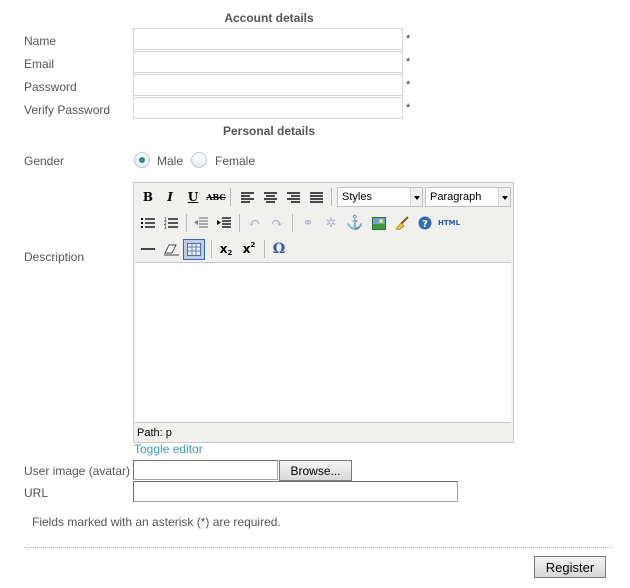  I want to click on subscript-icon: x2, so click(226, 249).